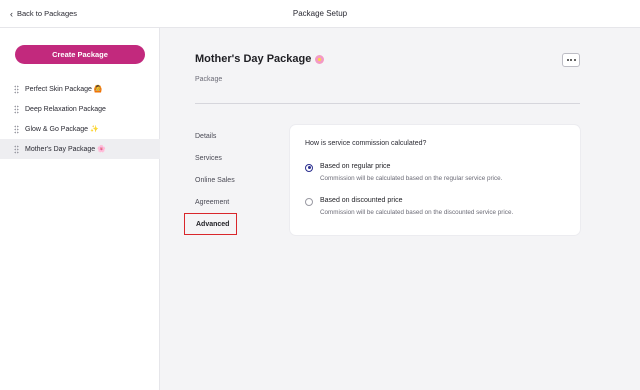 The image size is (640, 390). I want to click on tab-agreement: Agreement, so click(211, 202).